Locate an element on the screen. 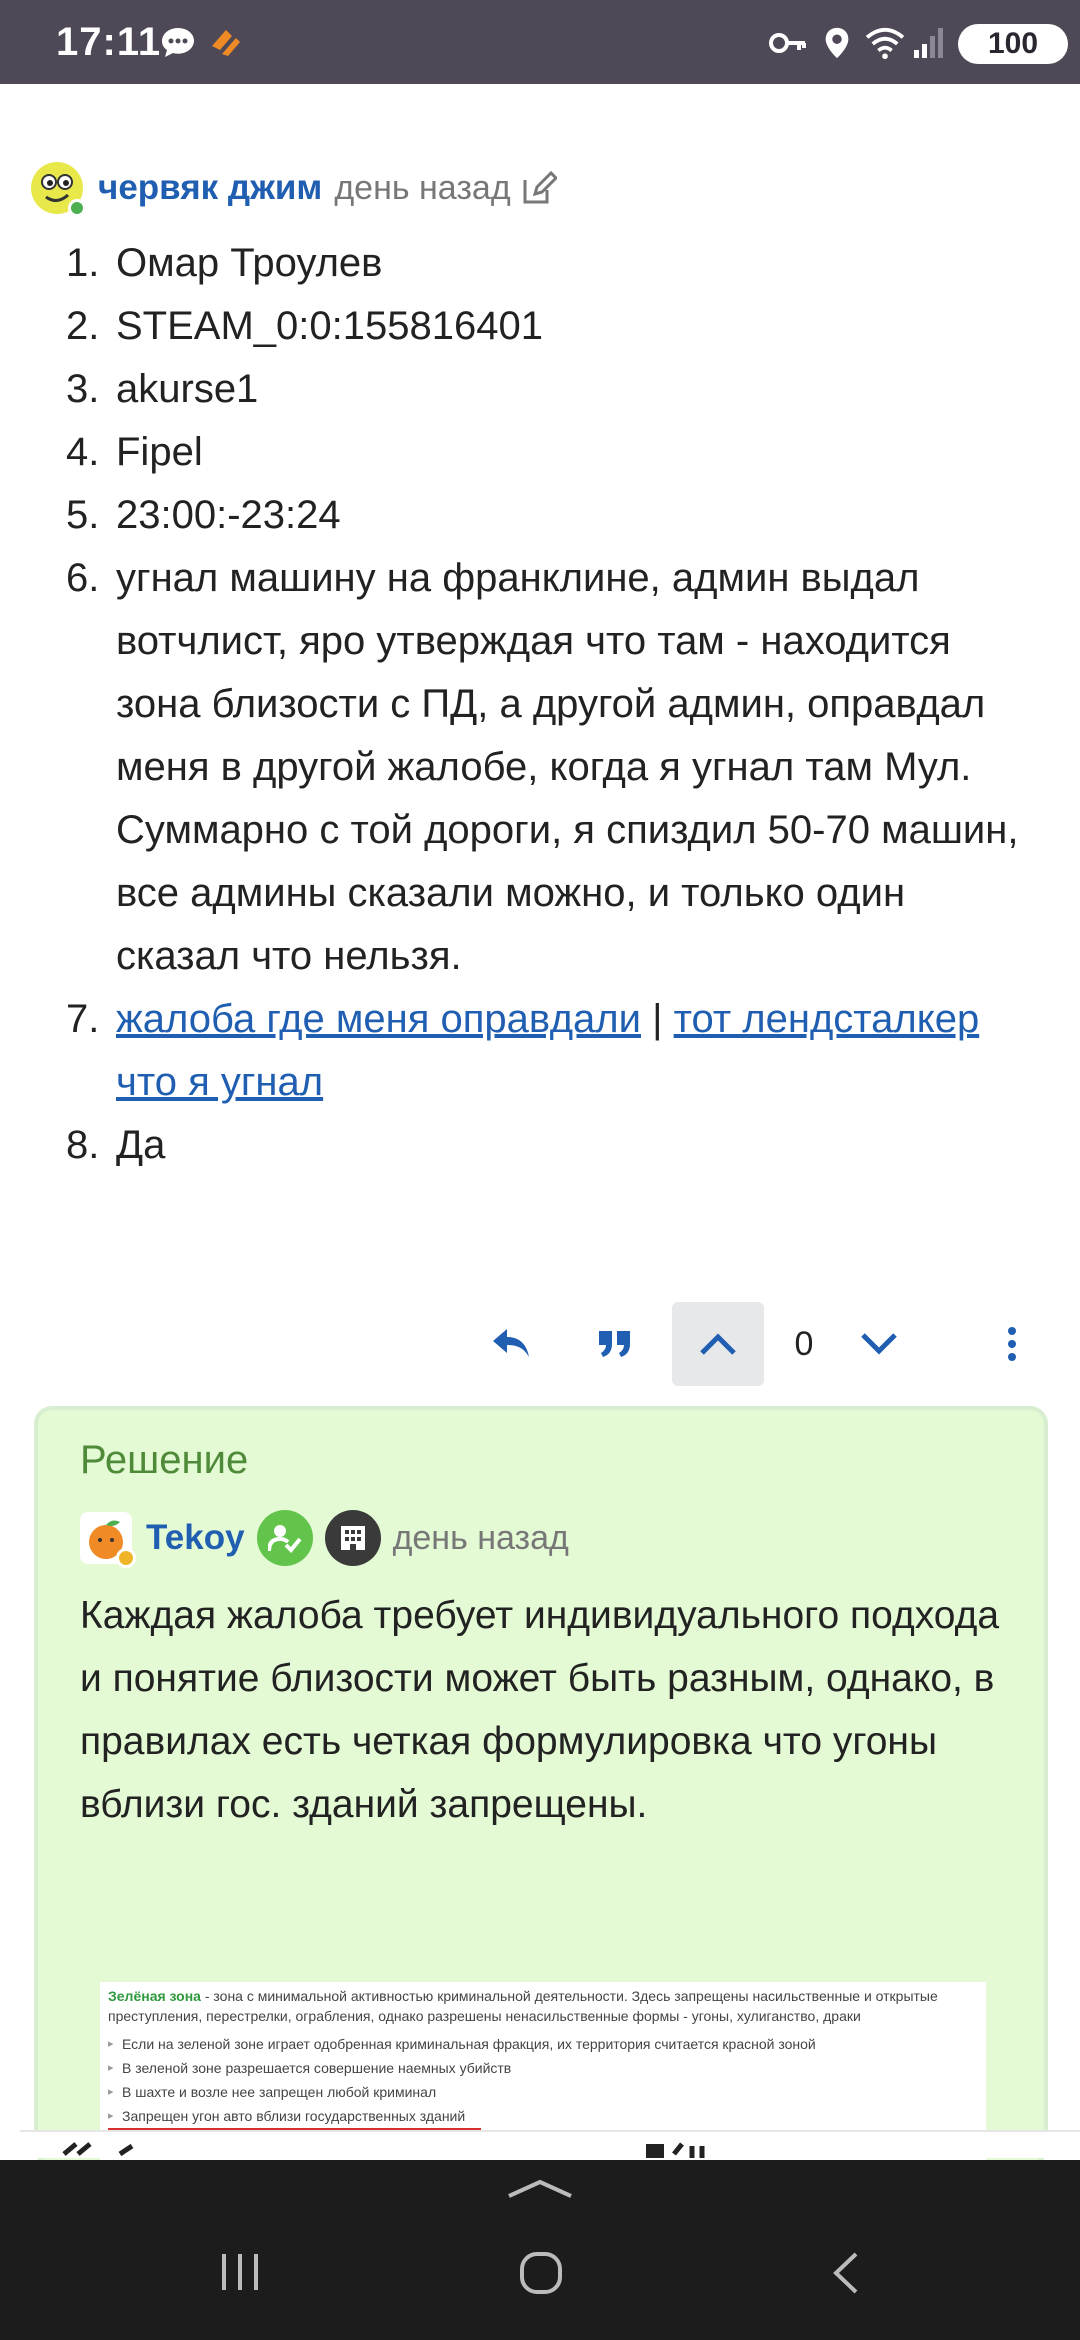 The image size is (1080, 2340). solution-username: Tekoy is located at coordinates (195, 1538).